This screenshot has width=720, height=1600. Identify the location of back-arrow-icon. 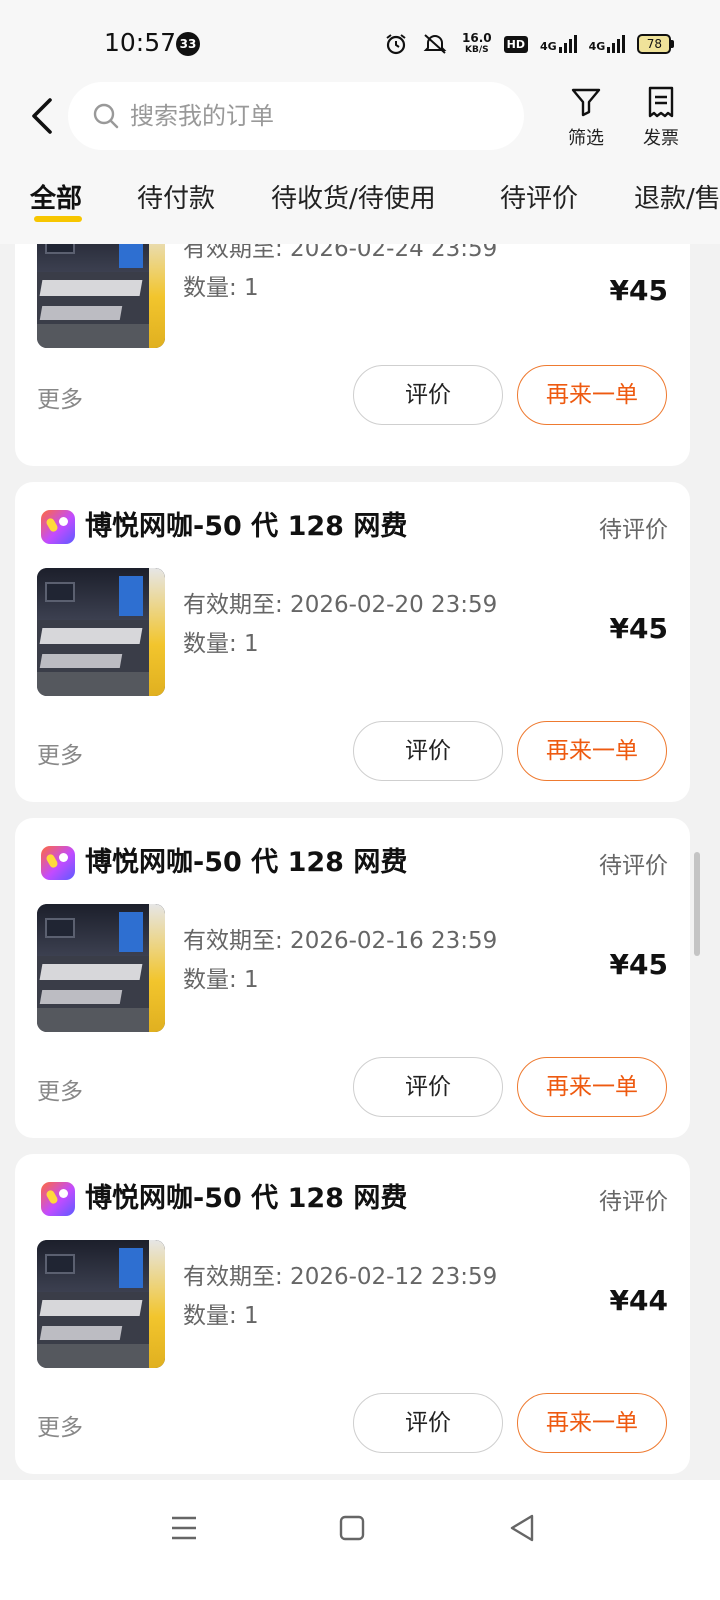
(42, 116).